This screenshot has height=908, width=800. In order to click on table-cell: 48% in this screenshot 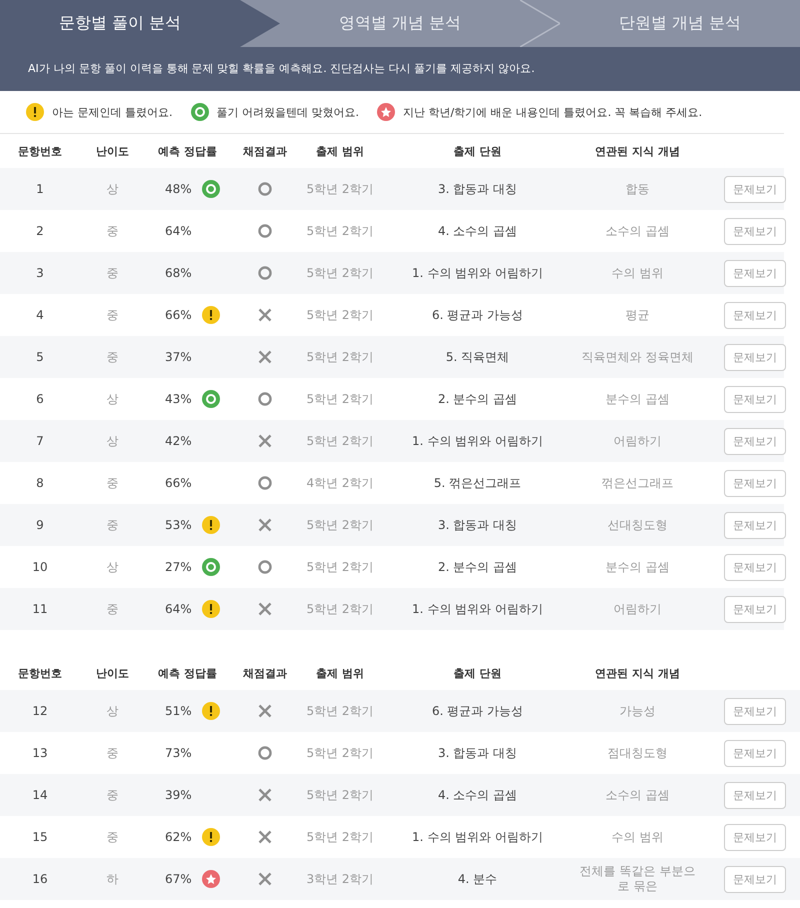, I will do `click(178, 189)`.